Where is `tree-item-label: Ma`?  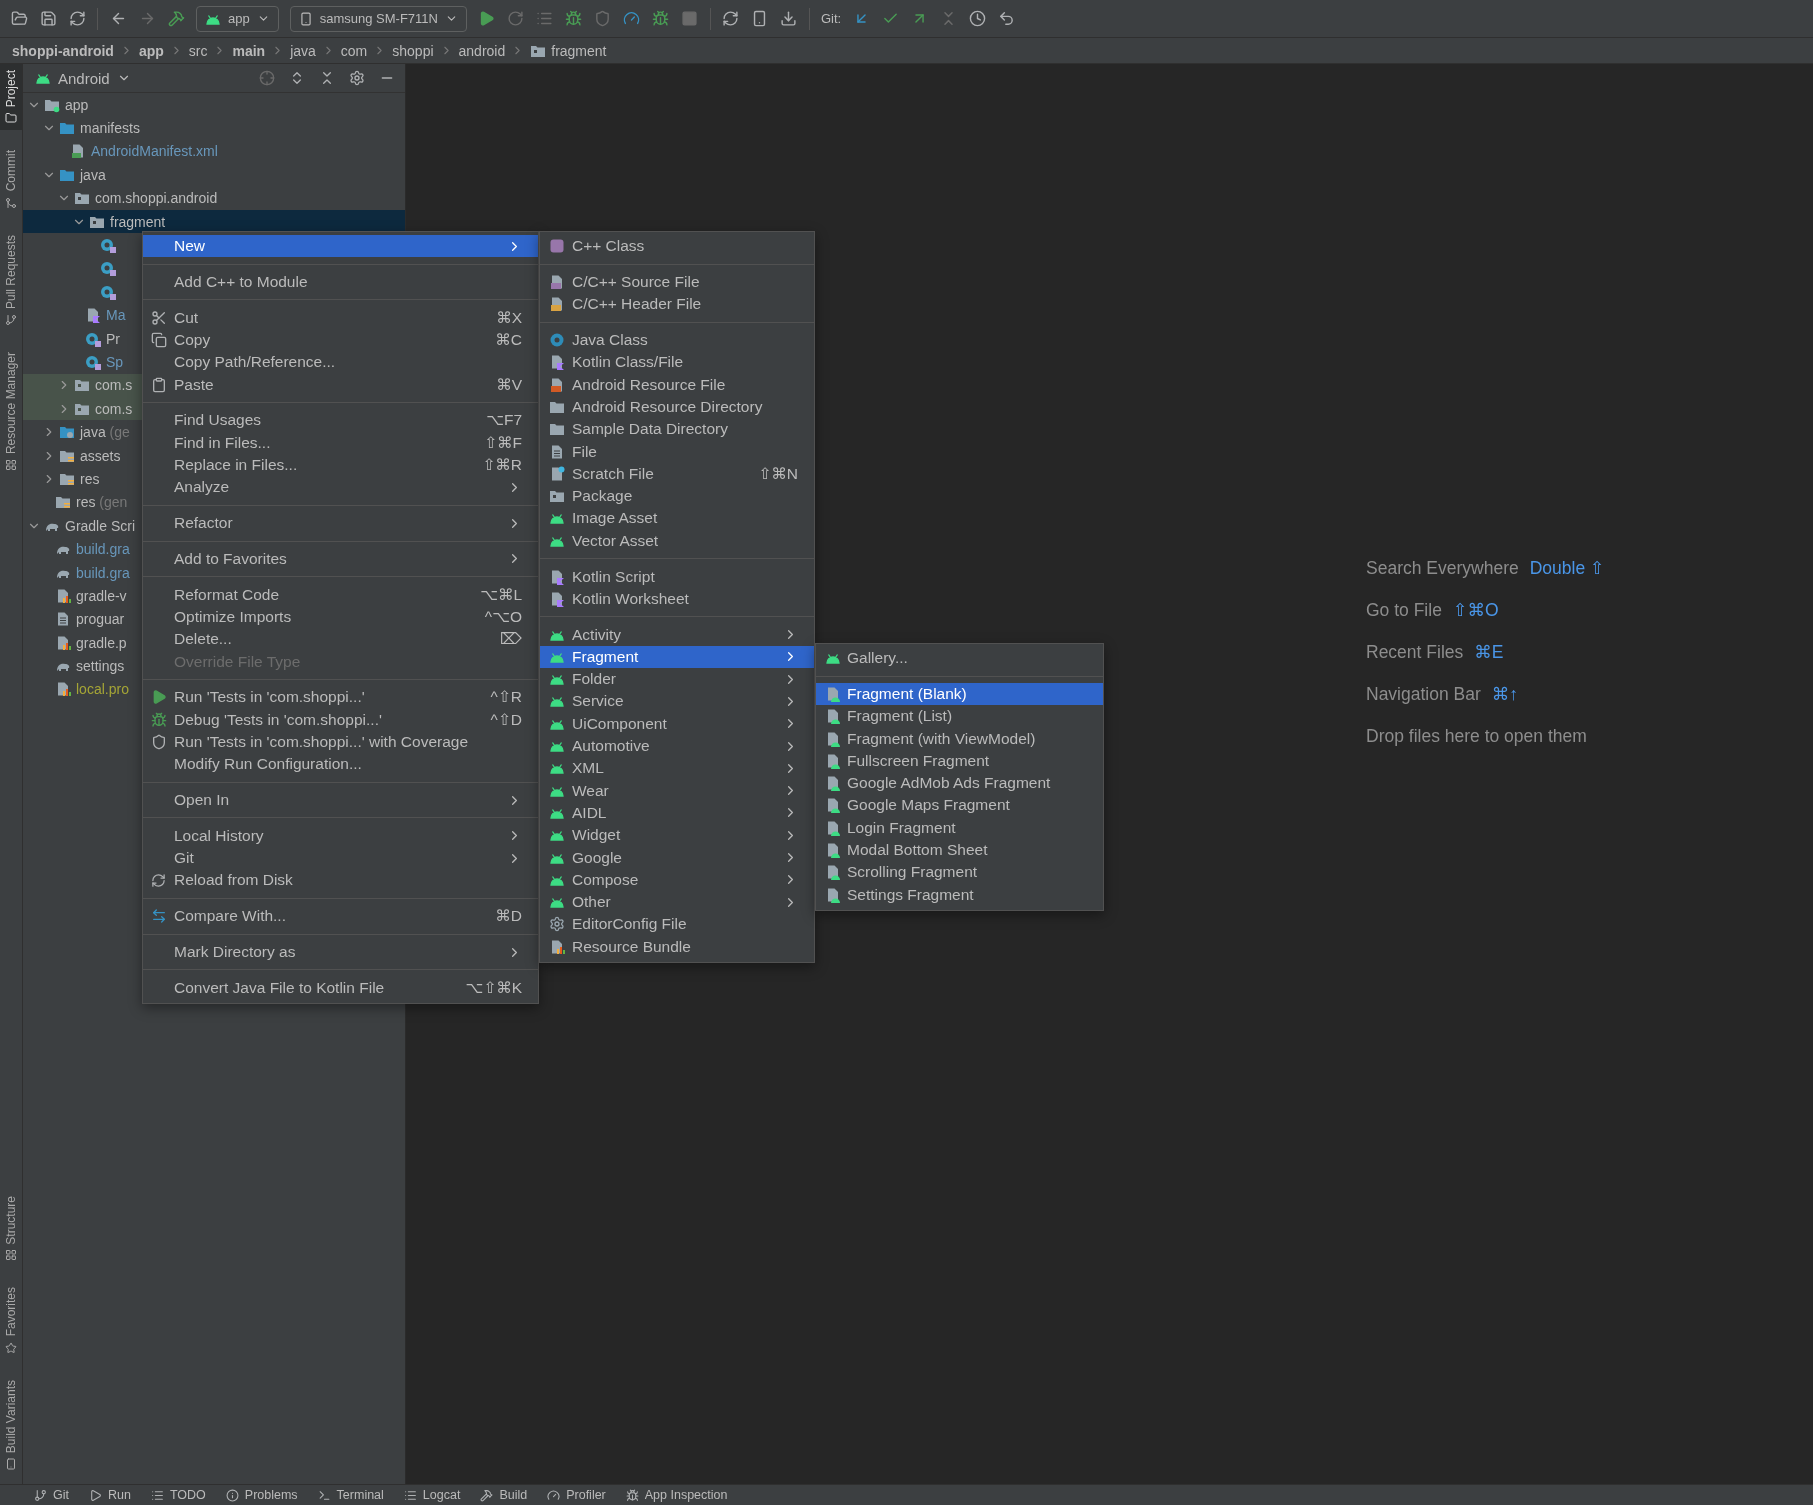 tree-item-label: Ma is located at coordinates (116, 315).